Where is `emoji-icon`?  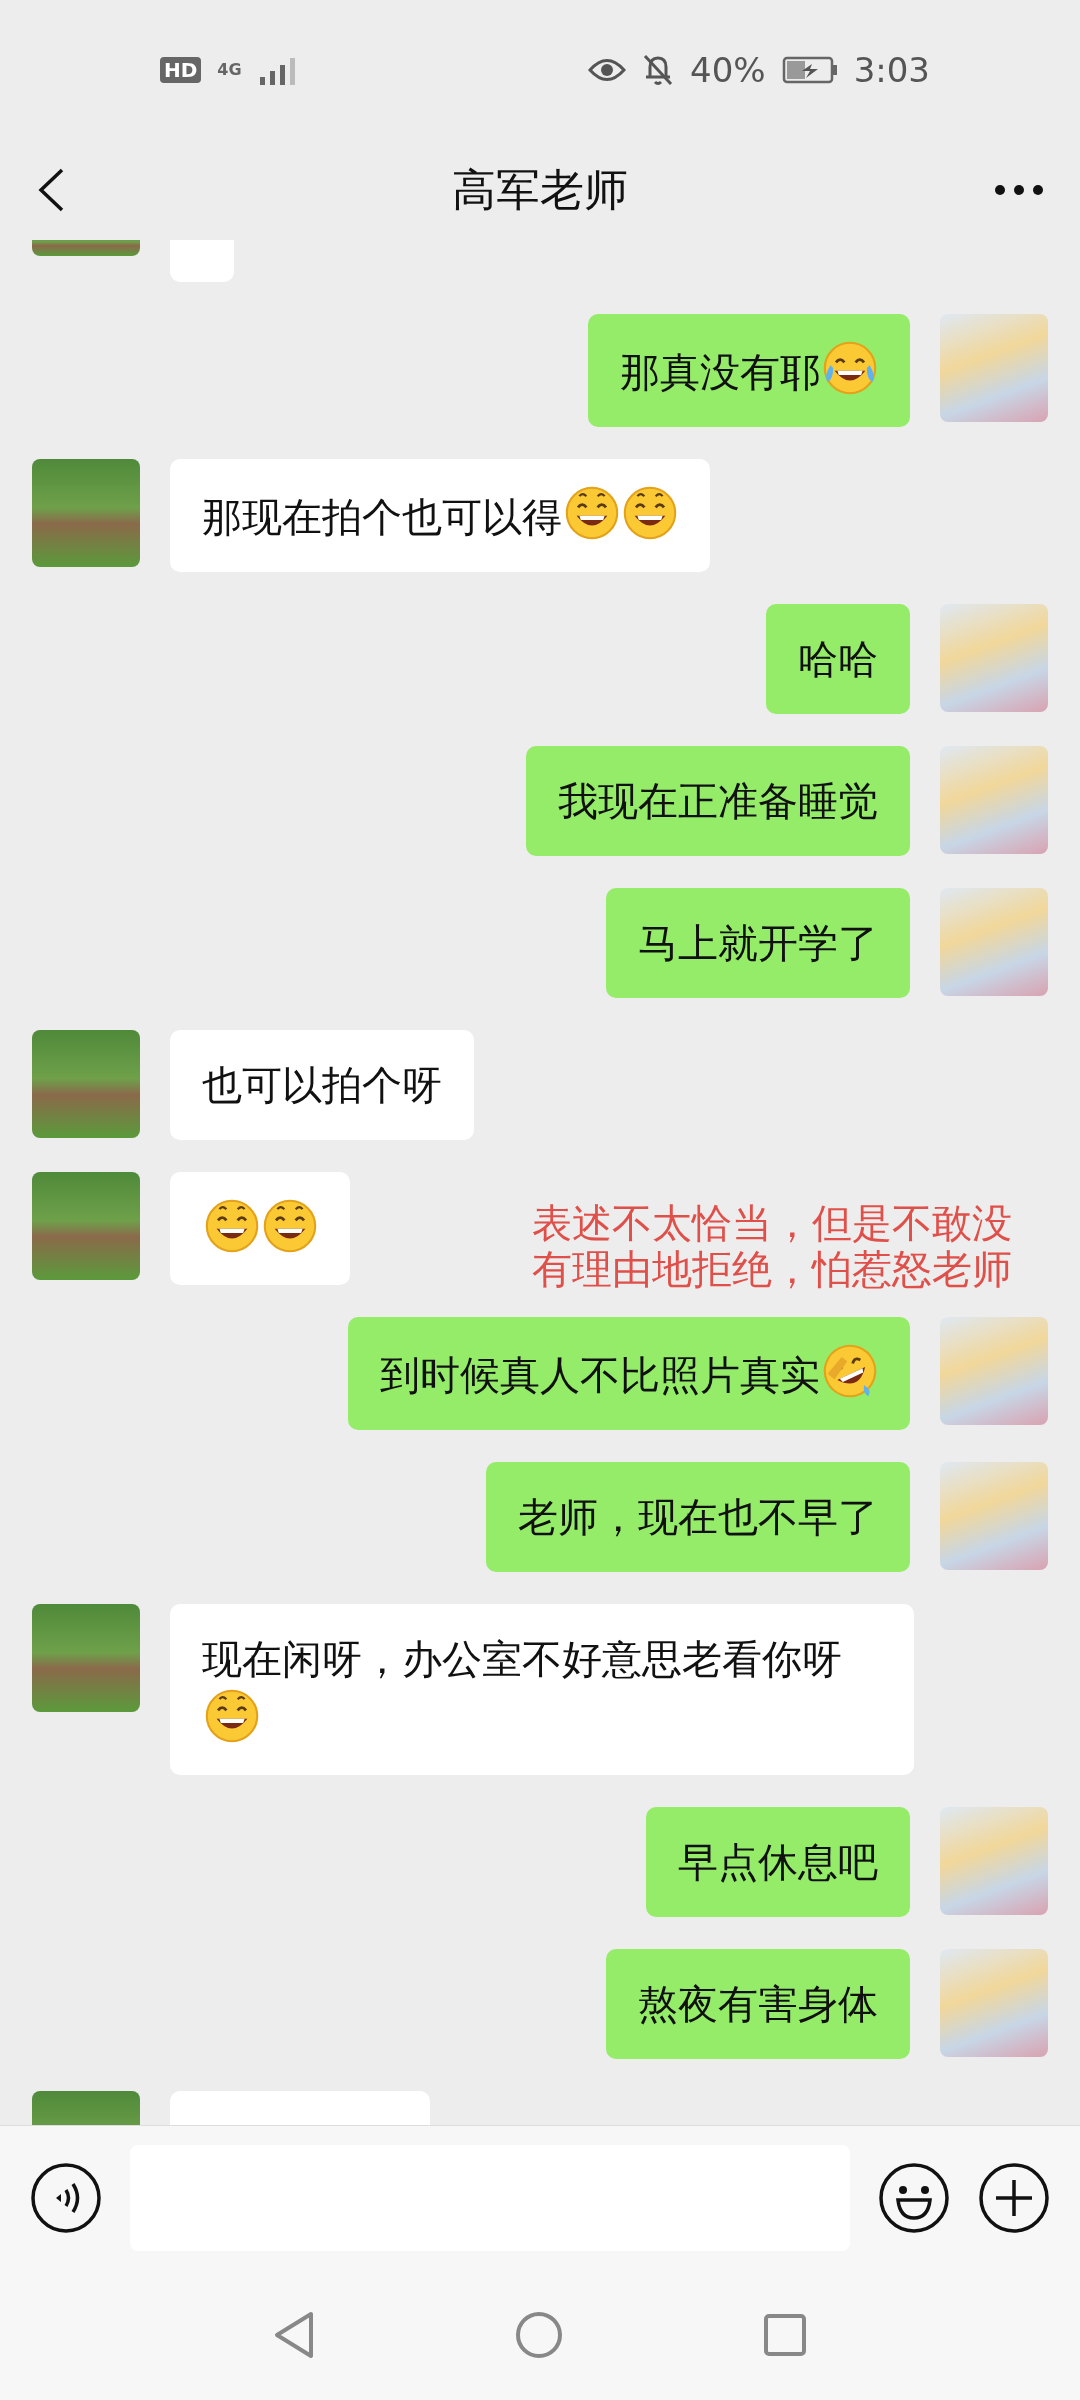 emoji-icon is located at coordinates (914, 2198).